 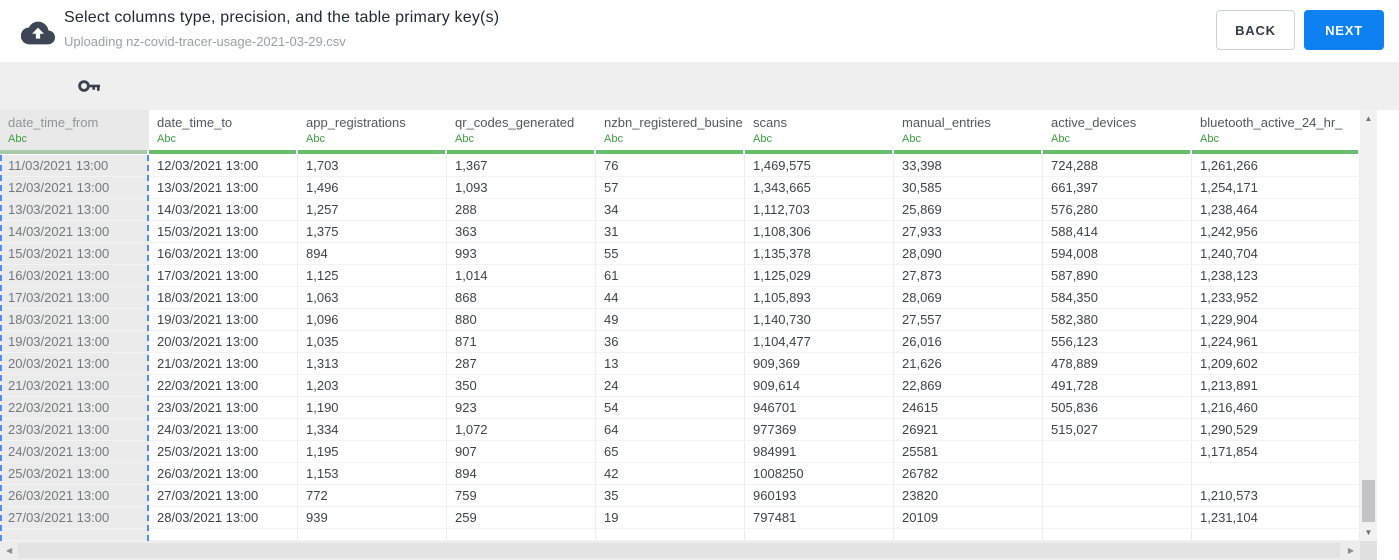 I want to click on table-cell: 1,240,704, so click(x=1276, y=254).